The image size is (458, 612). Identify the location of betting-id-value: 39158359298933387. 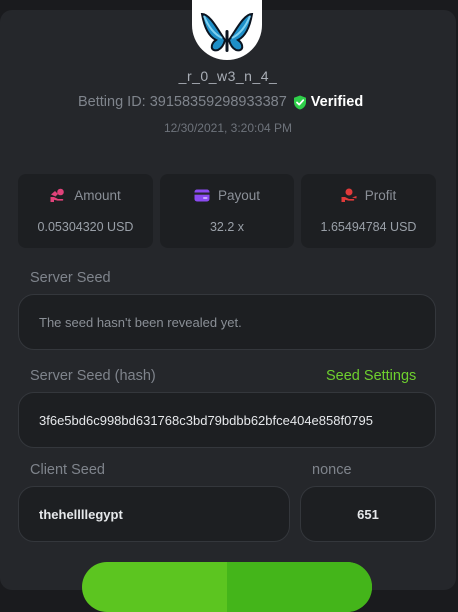
(218, 102).